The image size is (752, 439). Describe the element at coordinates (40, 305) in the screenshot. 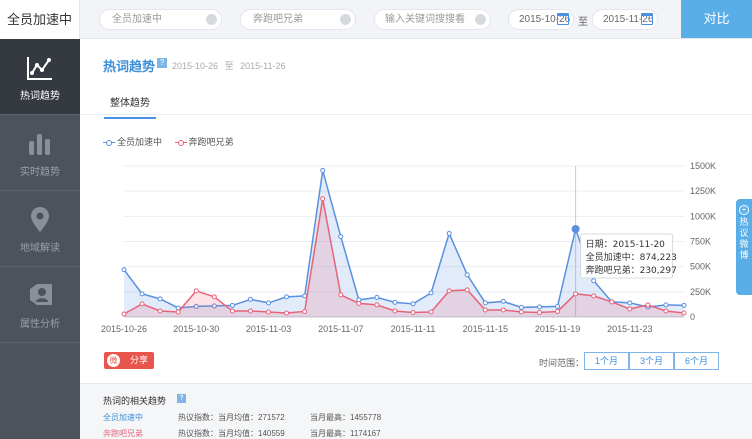

I see `sidebar-item-attributes: 属性分析` at that location.